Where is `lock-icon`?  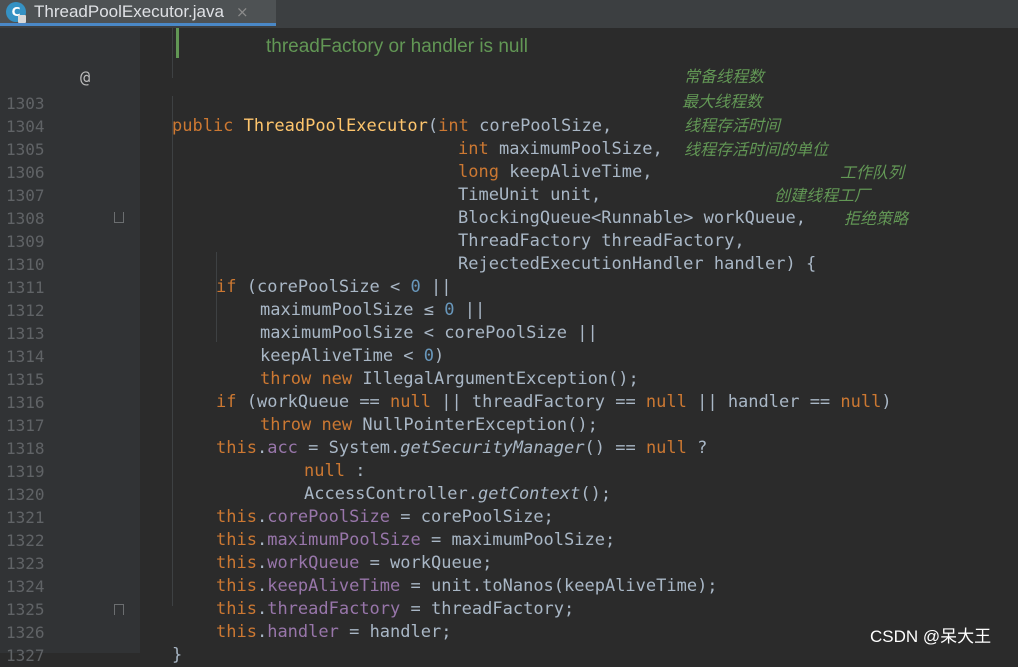
lock-icon is located at coordinates (22, 18).